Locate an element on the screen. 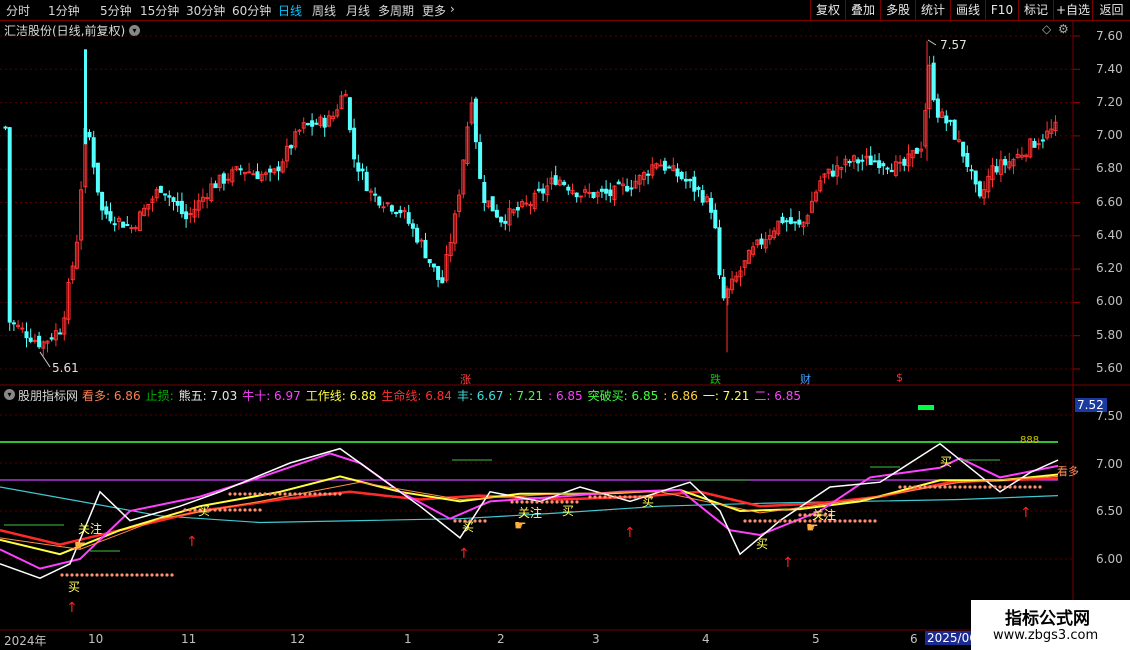  ind-y-tick: 6.50 is located at coordinates (1109, 511).